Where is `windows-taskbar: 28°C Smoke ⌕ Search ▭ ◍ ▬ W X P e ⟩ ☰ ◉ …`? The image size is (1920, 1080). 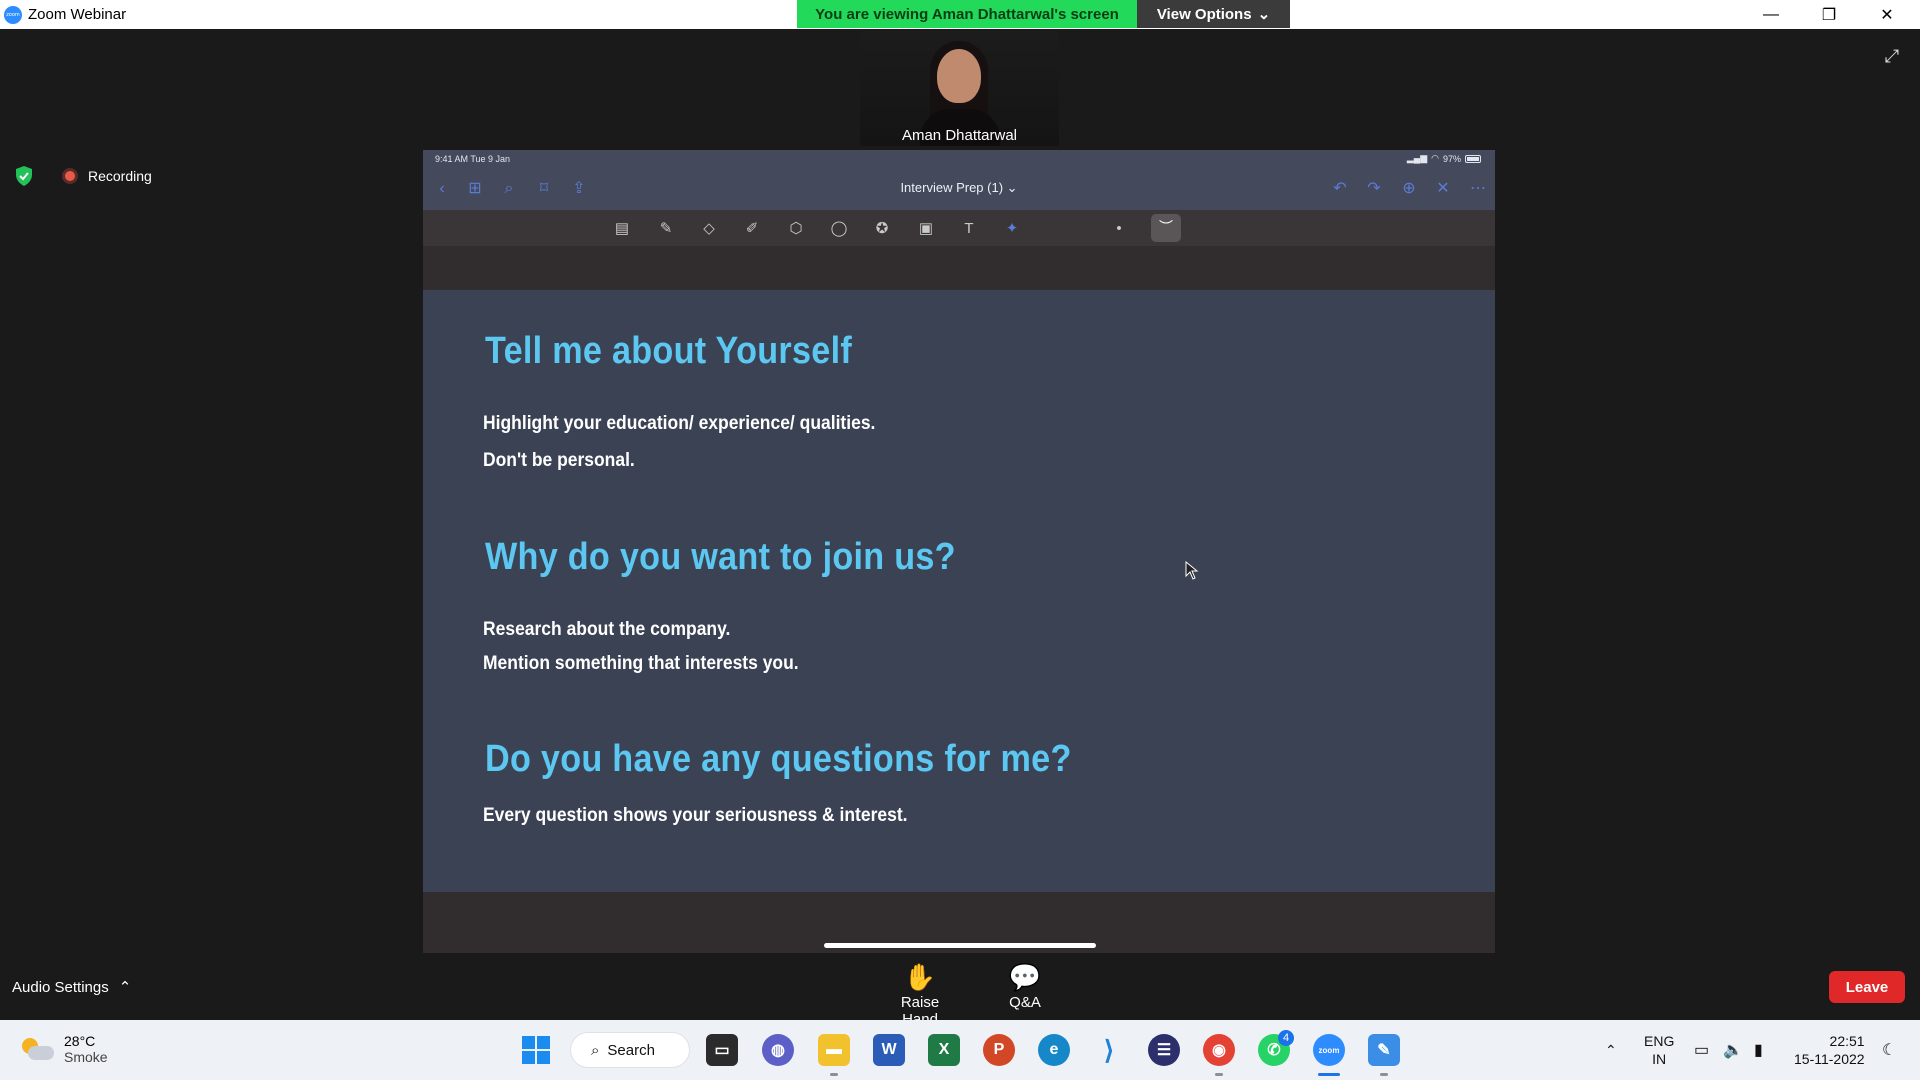 windows-taskbar: 28°C Smoke ⌕ Search ▭ ◍ ▬ W X P e ⟩ ☰ ◉ … is located at coordinates (960, 1050).